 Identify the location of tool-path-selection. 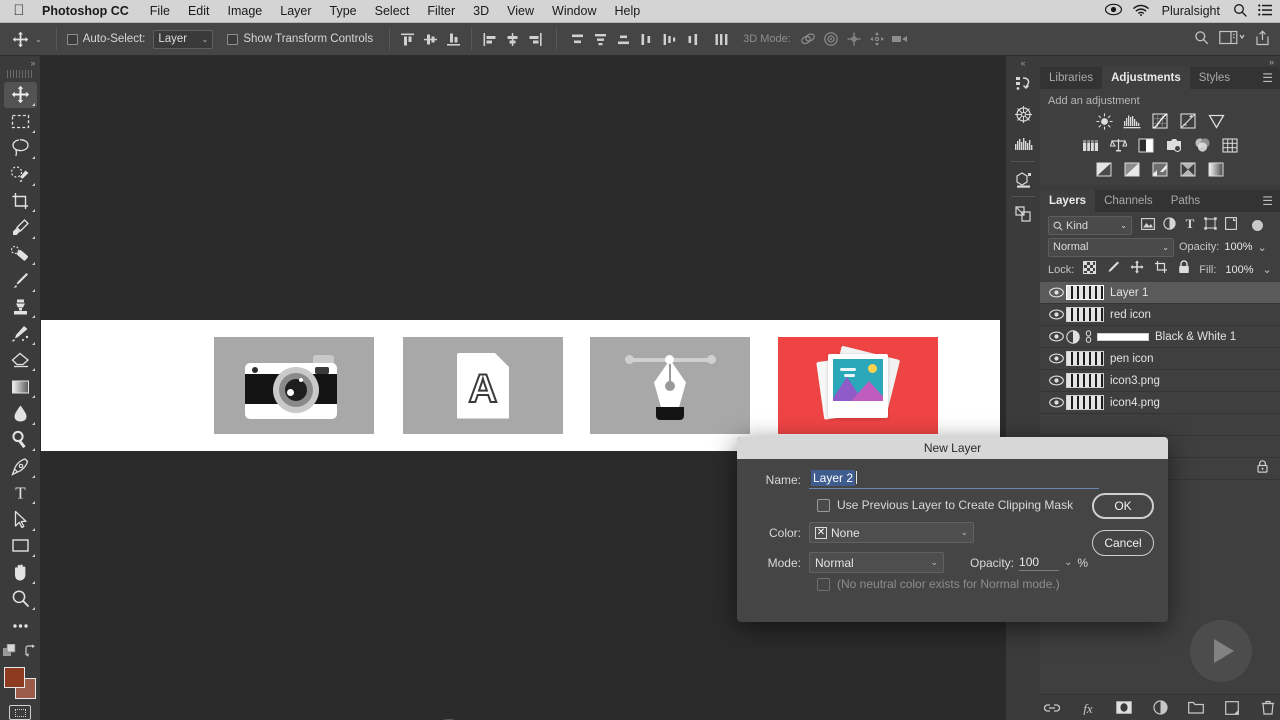
(20, 519).